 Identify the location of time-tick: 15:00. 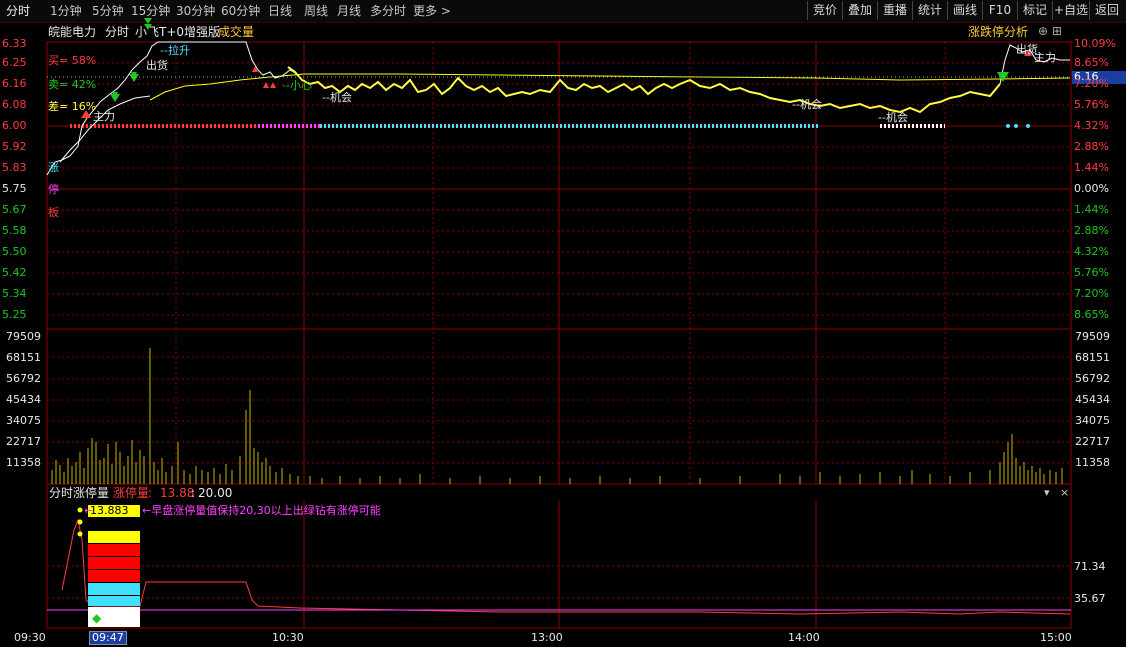
(1056, 637).